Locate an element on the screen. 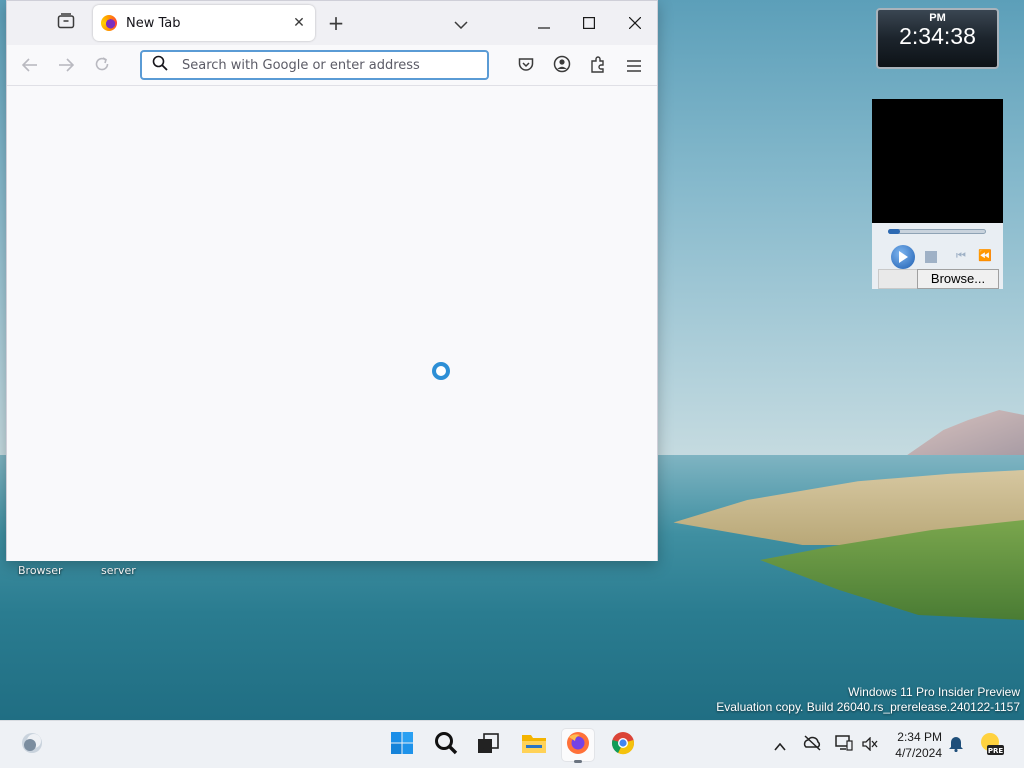 The height and width of the screenshot is (768, 1024). media-seek-progress is located at coordinates (894, 231).